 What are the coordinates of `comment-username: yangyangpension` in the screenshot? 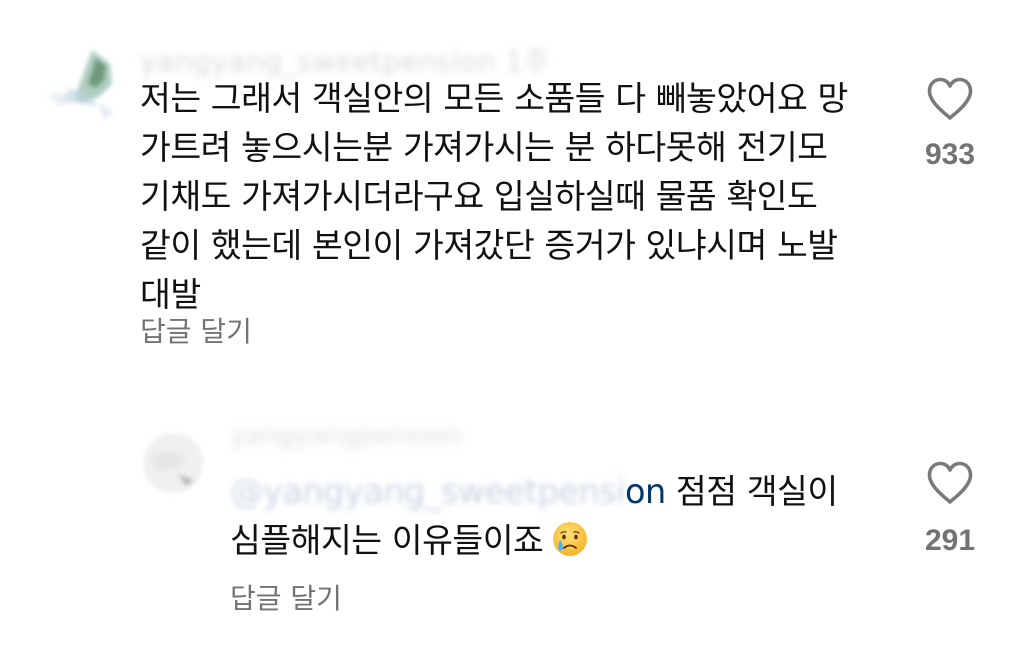 It's located at (345, 436).